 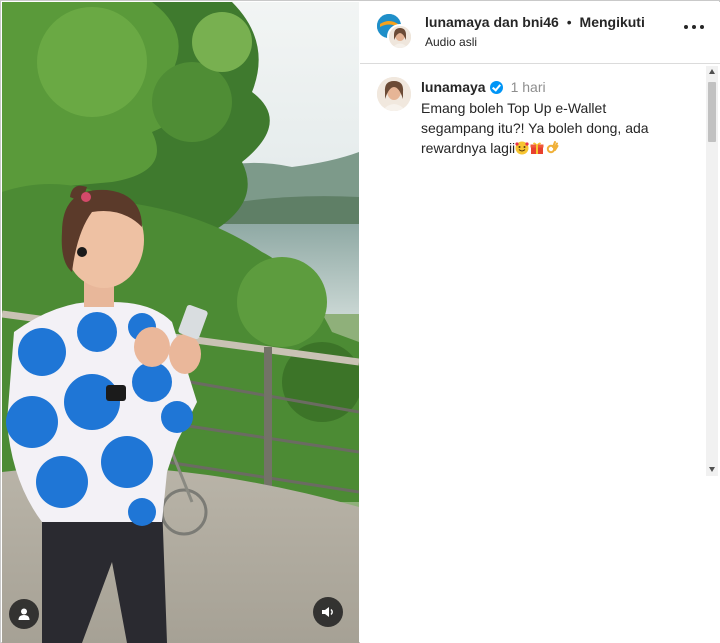 I want to click on caption-header: lunamaya 1 hari, so click(x=483, y=87).